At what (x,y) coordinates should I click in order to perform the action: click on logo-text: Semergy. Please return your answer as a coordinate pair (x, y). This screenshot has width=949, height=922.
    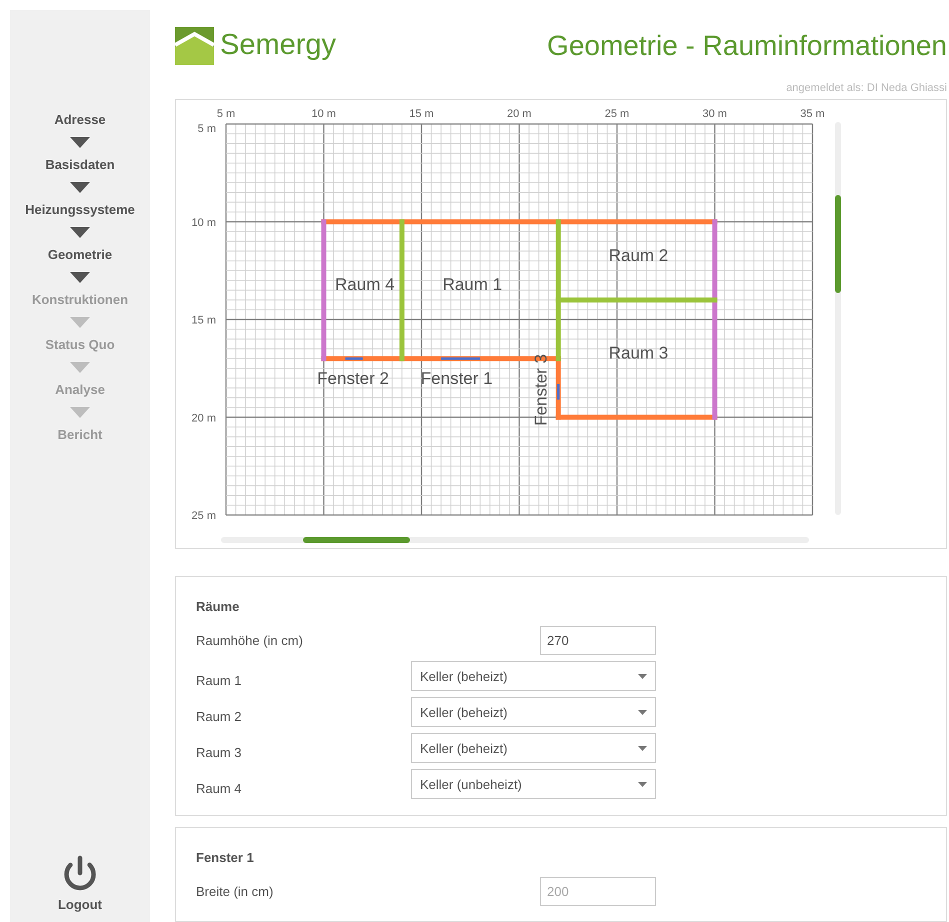
    Looking at the image, I should click on (278, 46).